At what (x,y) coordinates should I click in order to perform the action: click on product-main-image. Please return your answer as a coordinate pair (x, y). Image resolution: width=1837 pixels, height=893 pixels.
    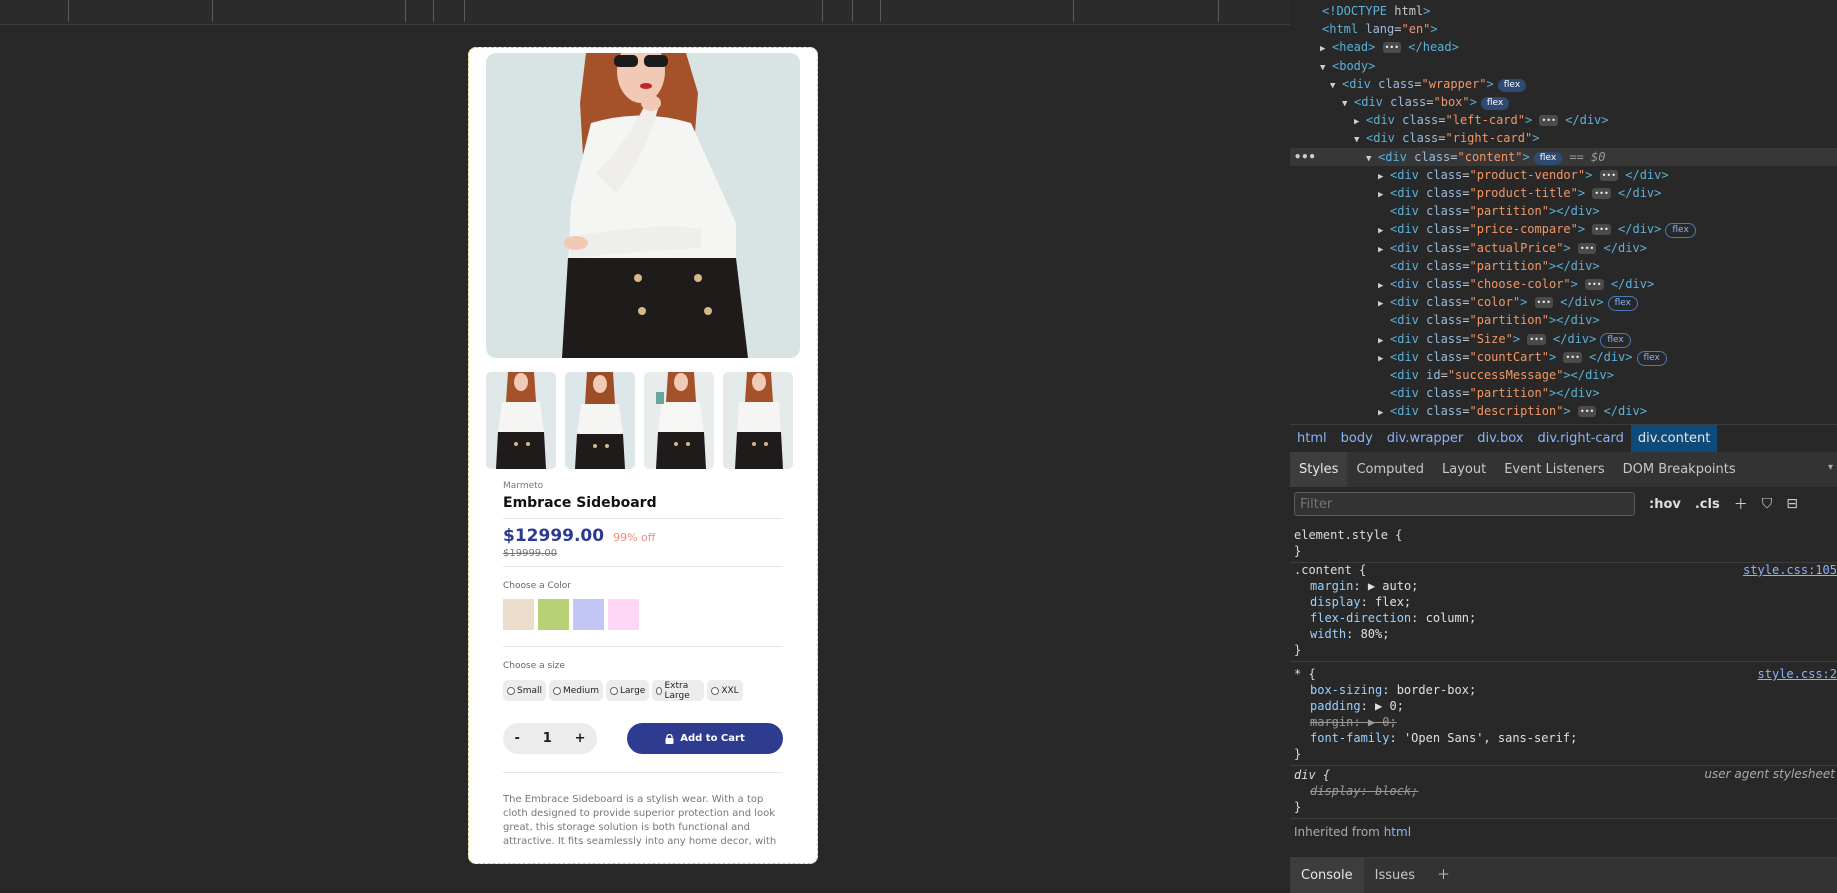
    Looking at the image, I should click on (643, 205).